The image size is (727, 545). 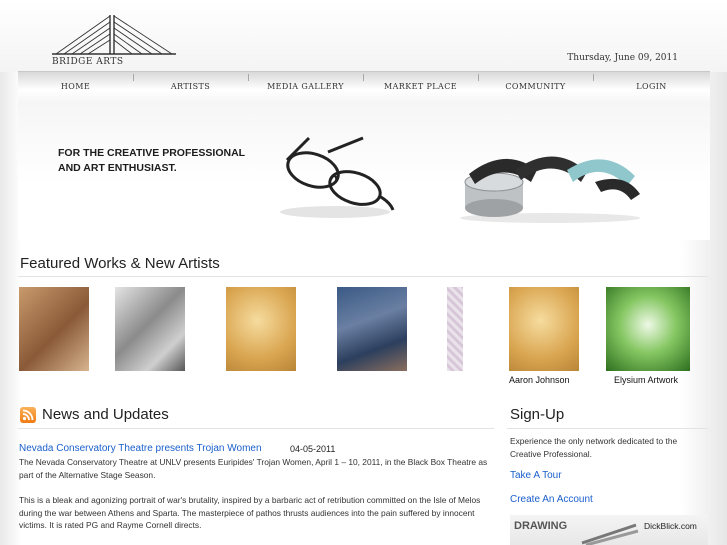 I want to click on rss-icon, so click(x=28, y=415).